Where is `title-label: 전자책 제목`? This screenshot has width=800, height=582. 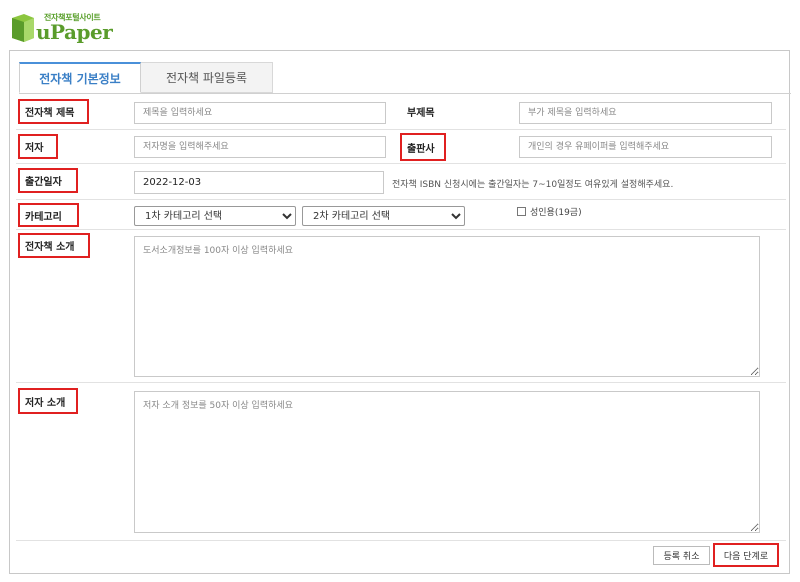
title-label: 전자책 제목 is located at coordinates (53, 111).